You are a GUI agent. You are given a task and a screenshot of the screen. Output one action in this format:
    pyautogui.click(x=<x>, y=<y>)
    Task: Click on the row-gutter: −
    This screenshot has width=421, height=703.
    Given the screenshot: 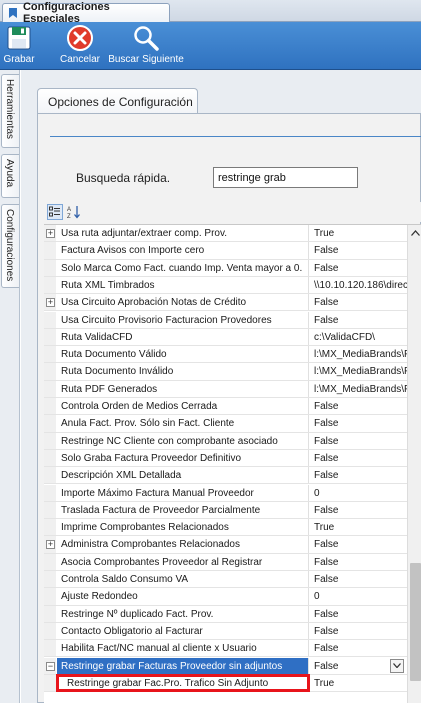 What is the action you would take?
    pyautogui.click(x=50, y=665)
    